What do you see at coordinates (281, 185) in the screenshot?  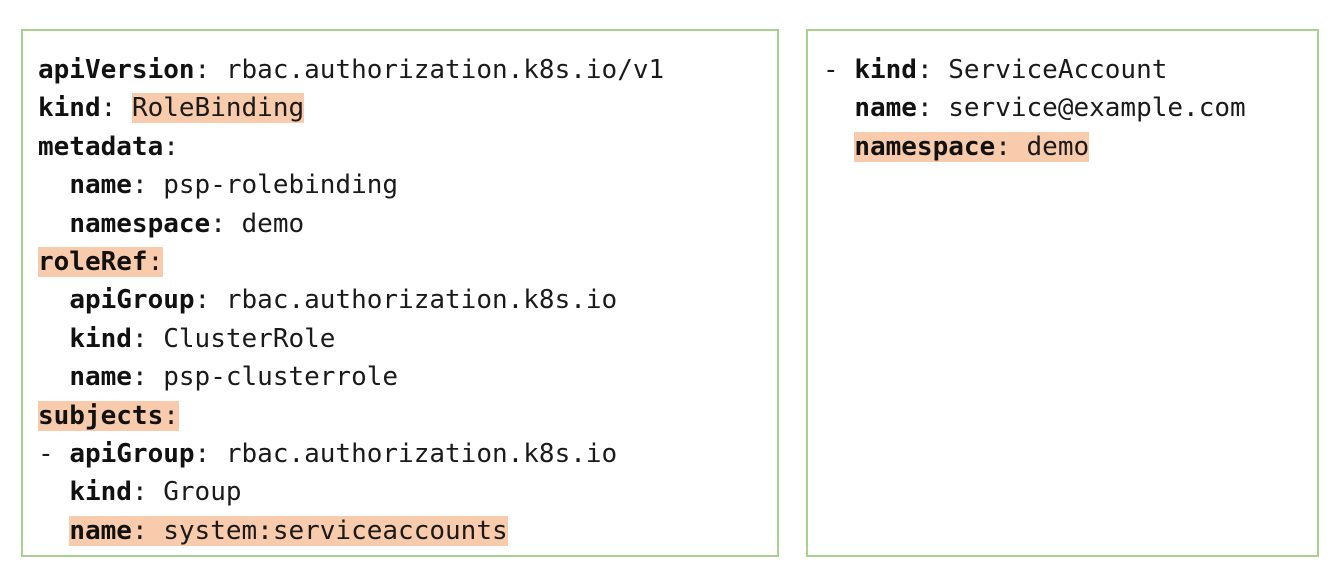 I see `yaml-value: psp-rolebinding` at bounding box center [281, 185].